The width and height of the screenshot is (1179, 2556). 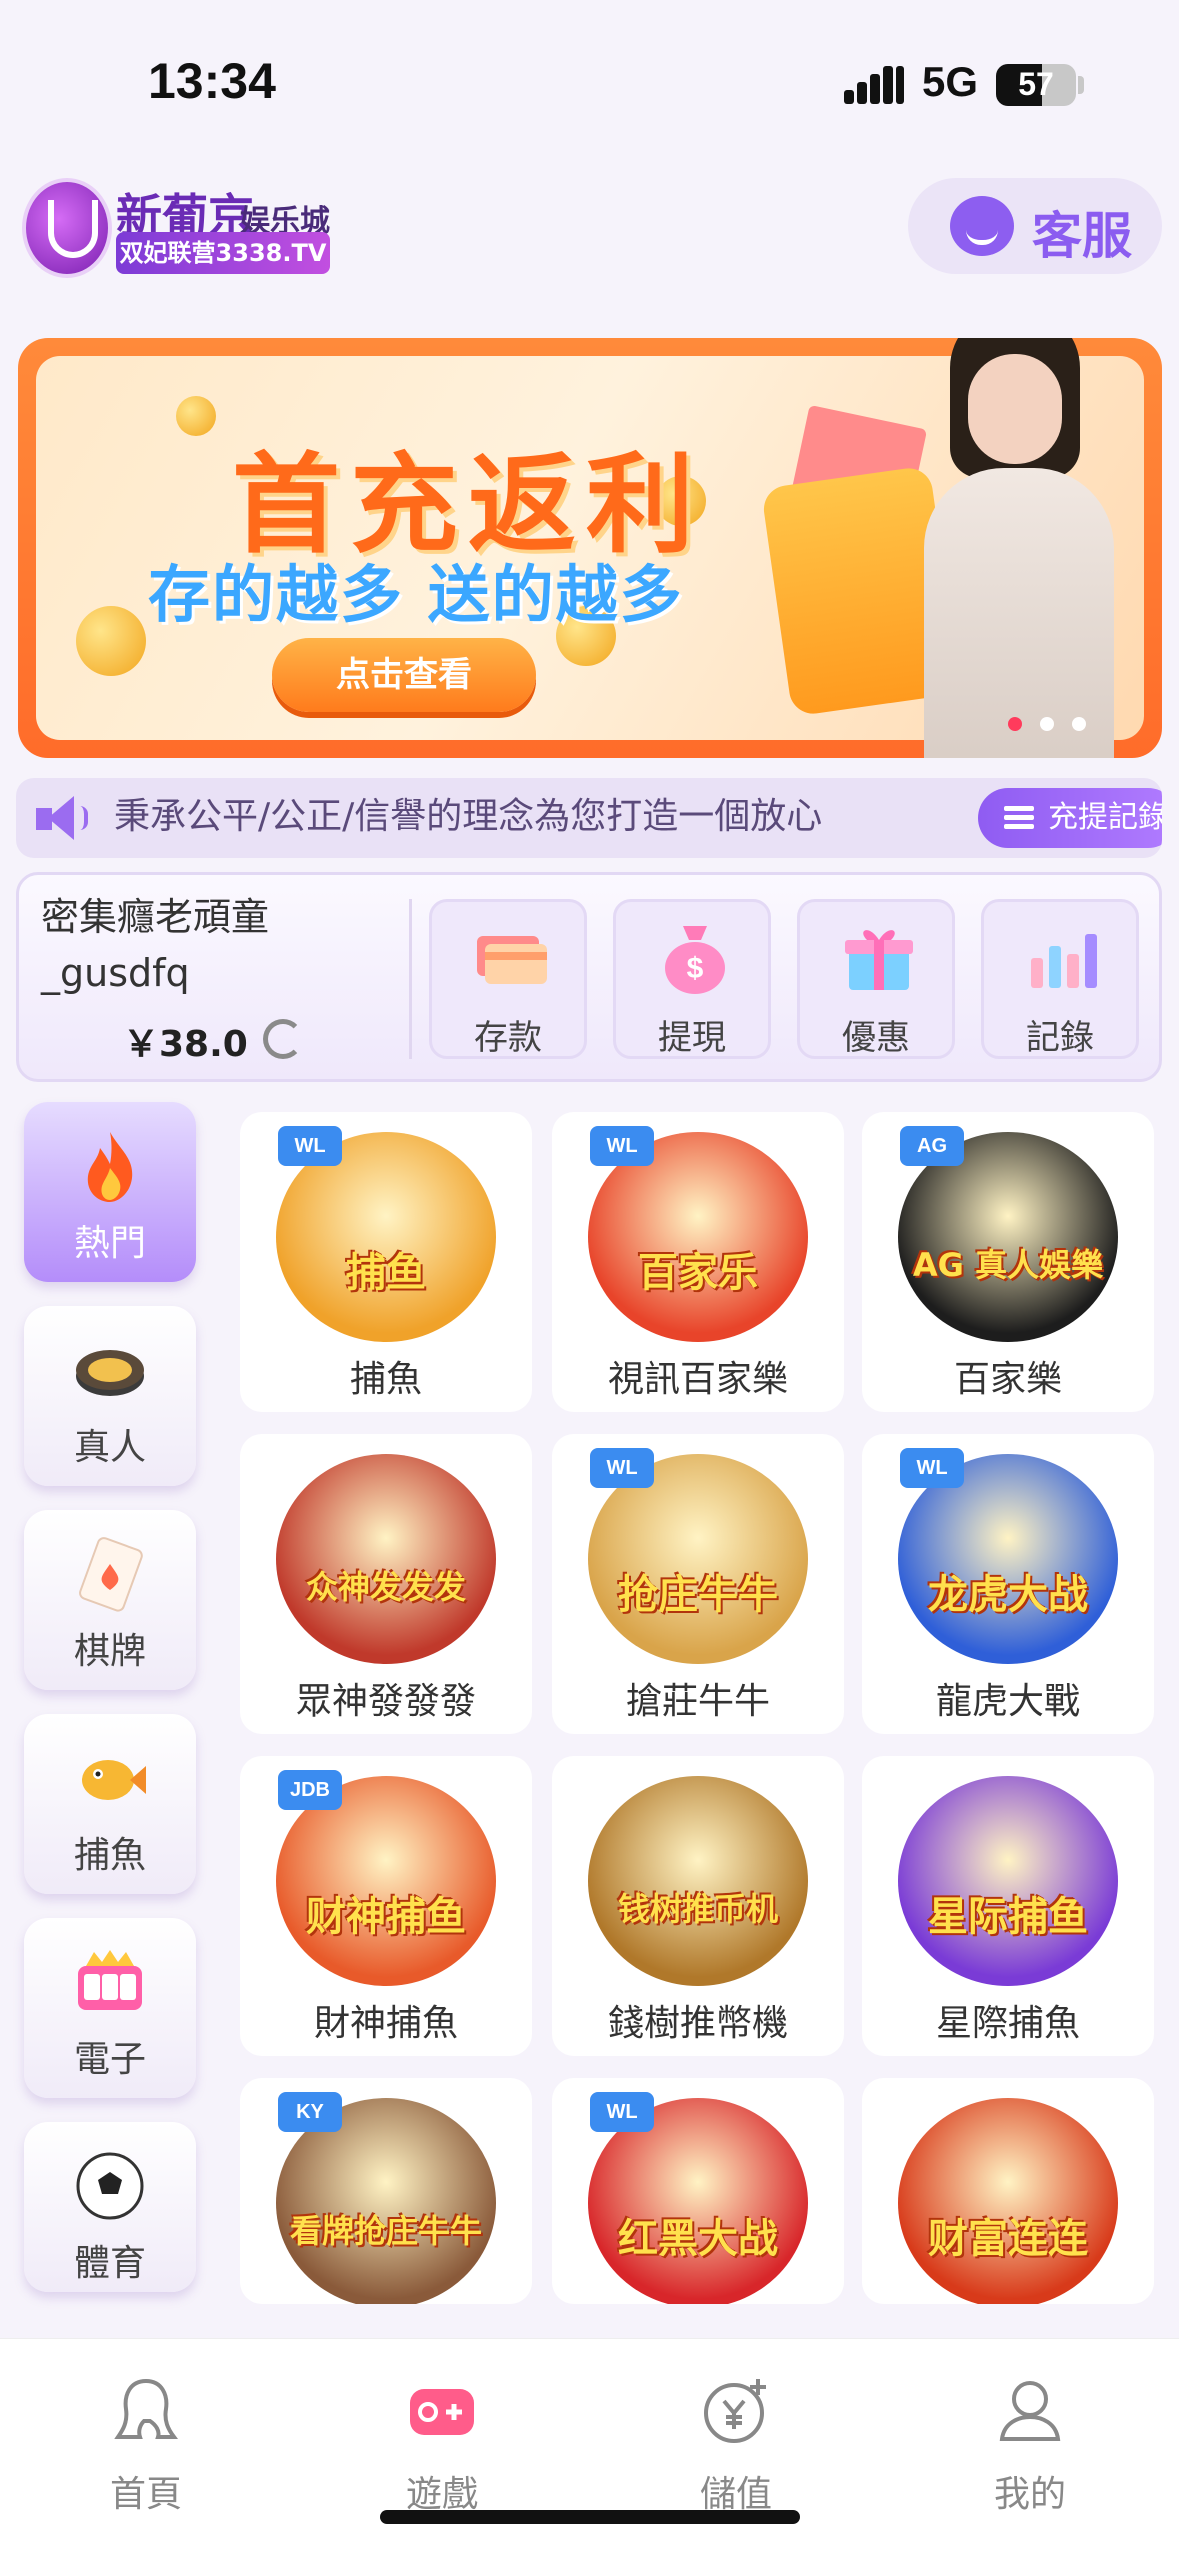 I want to click on category-label: 體育, so click(x=109, y=2263).